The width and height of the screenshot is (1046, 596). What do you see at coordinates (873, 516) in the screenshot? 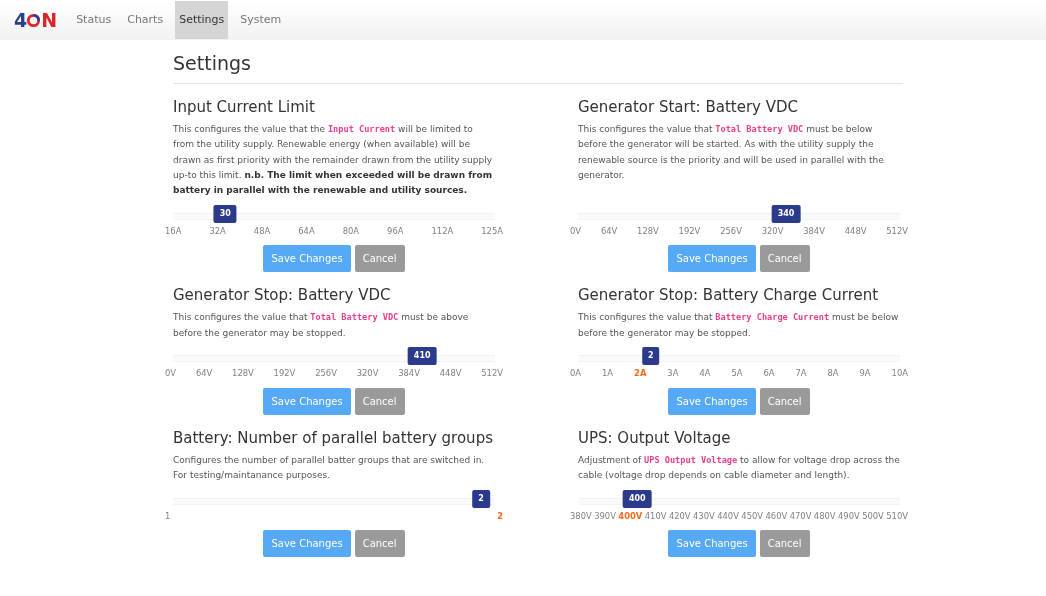
I see `tick-label: 500V` at bounding box center [873, 516].